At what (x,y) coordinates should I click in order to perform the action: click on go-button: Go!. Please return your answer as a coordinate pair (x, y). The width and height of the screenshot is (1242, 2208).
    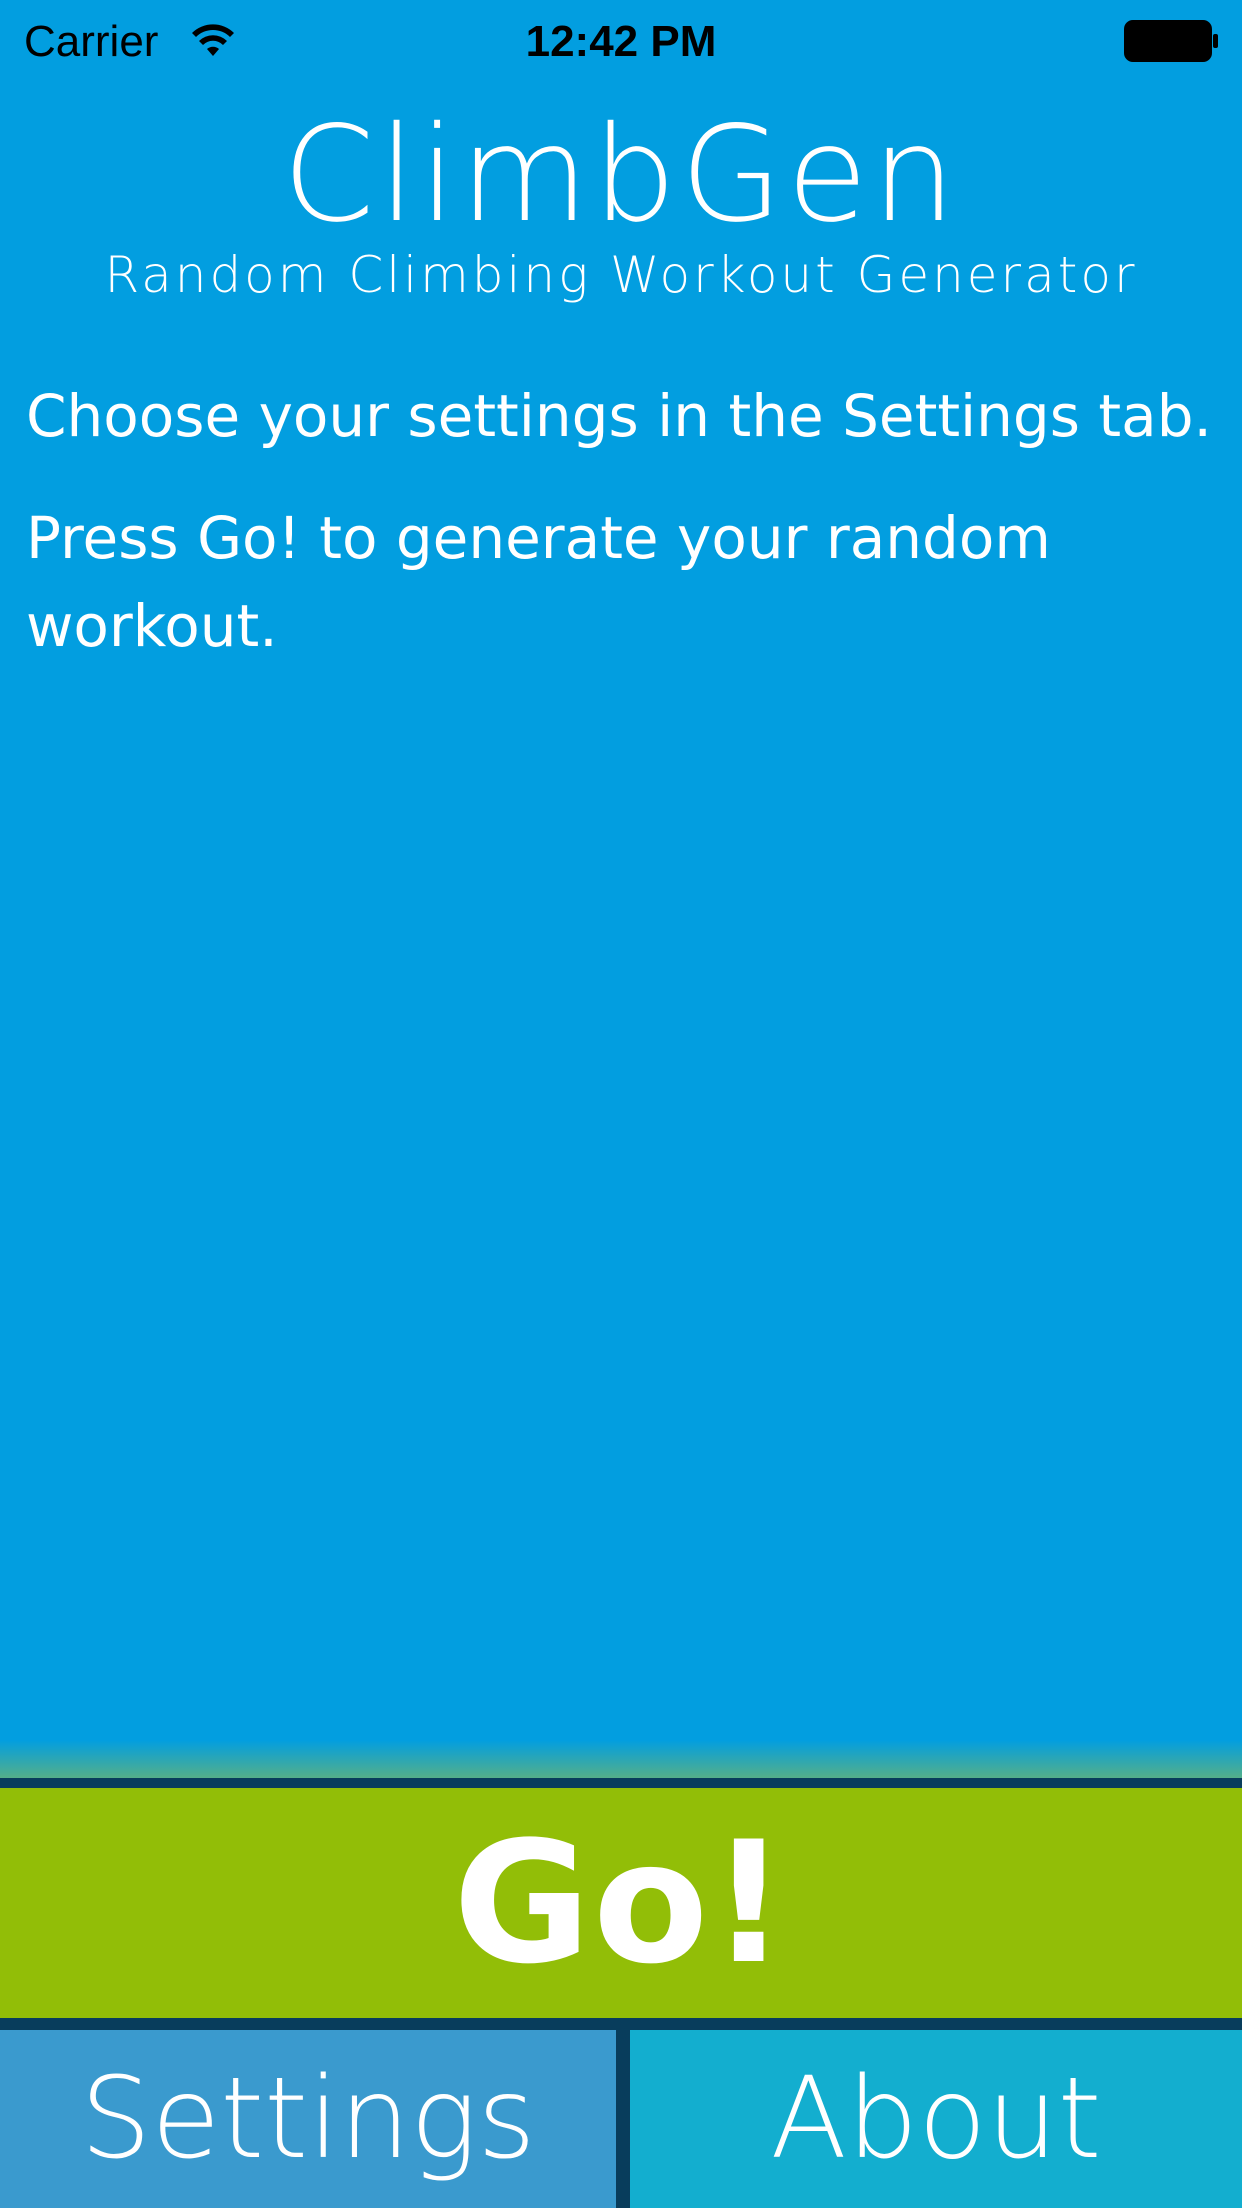
    Looking at the image, I should click on (621, 1904).